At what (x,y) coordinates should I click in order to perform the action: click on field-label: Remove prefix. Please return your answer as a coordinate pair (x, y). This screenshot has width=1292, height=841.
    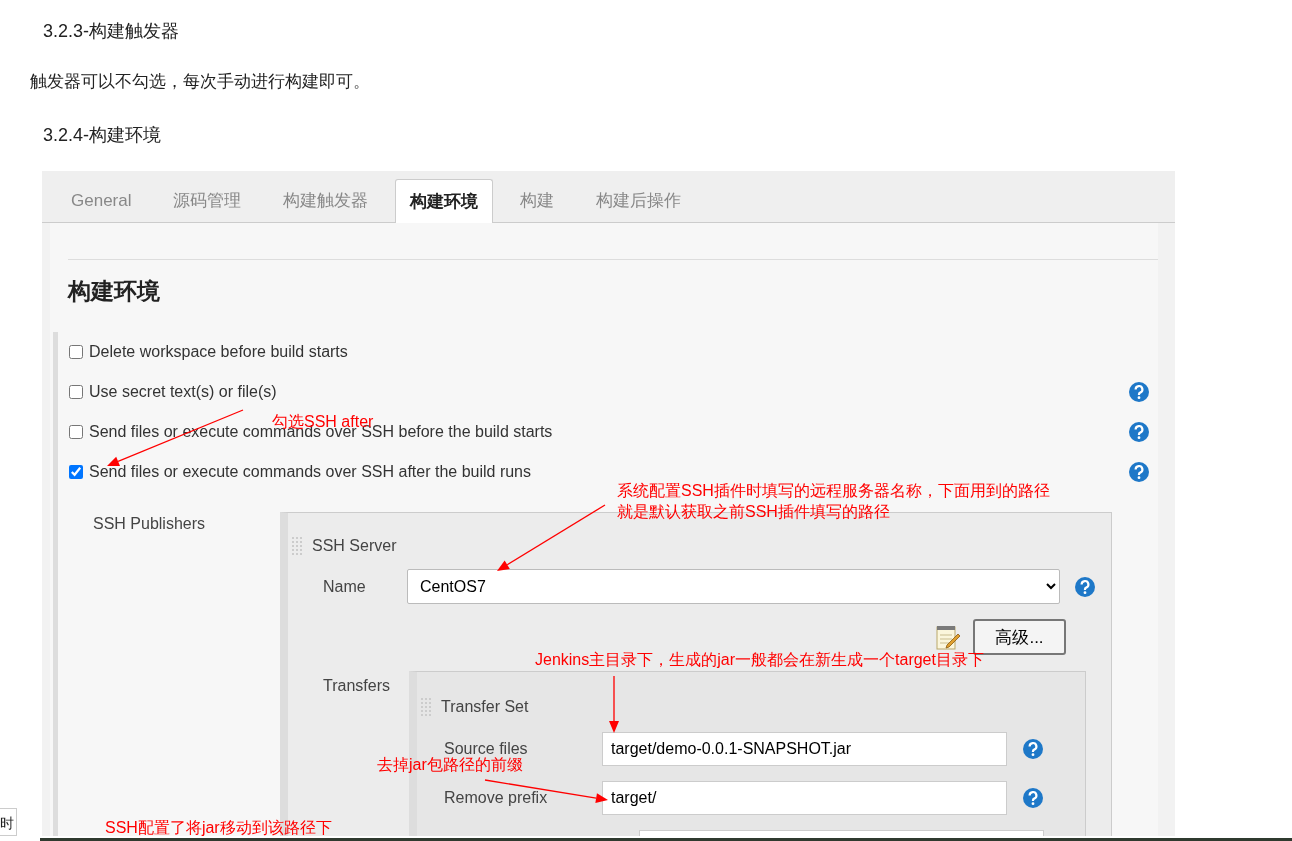
    Looking at the image, I should click on (496, 798).